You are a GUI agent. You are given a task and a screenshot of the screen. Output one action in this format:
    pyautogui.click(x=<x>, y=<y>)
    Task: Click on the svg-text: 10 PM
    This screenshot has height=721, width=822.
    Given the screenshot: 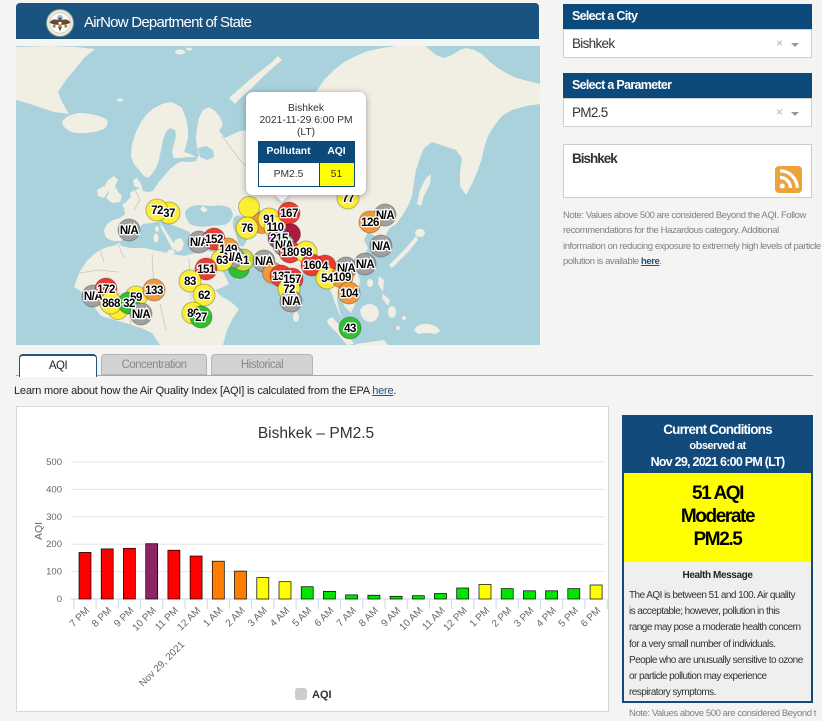 What is the action you would take?
    pyautogui.click(x=145, y=619)
    